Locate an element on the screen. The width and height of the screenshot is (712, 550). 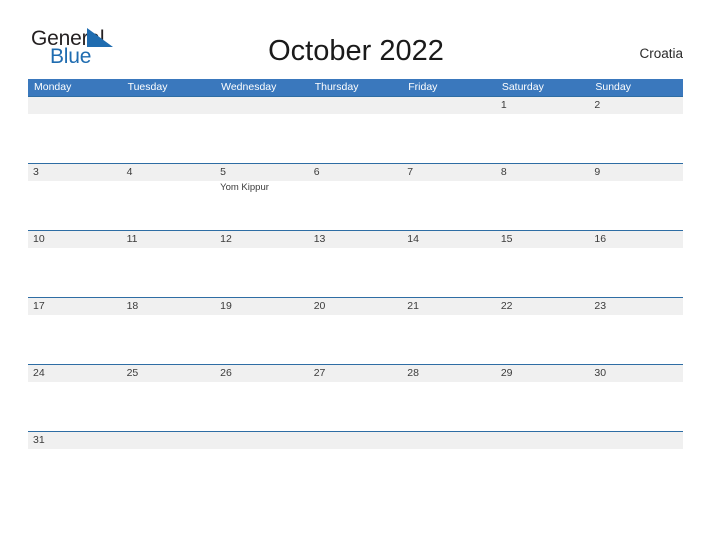
week-cells: 3 4 5 Yom Kippur 6 7 8 9 is located at coordinates (355, 197).